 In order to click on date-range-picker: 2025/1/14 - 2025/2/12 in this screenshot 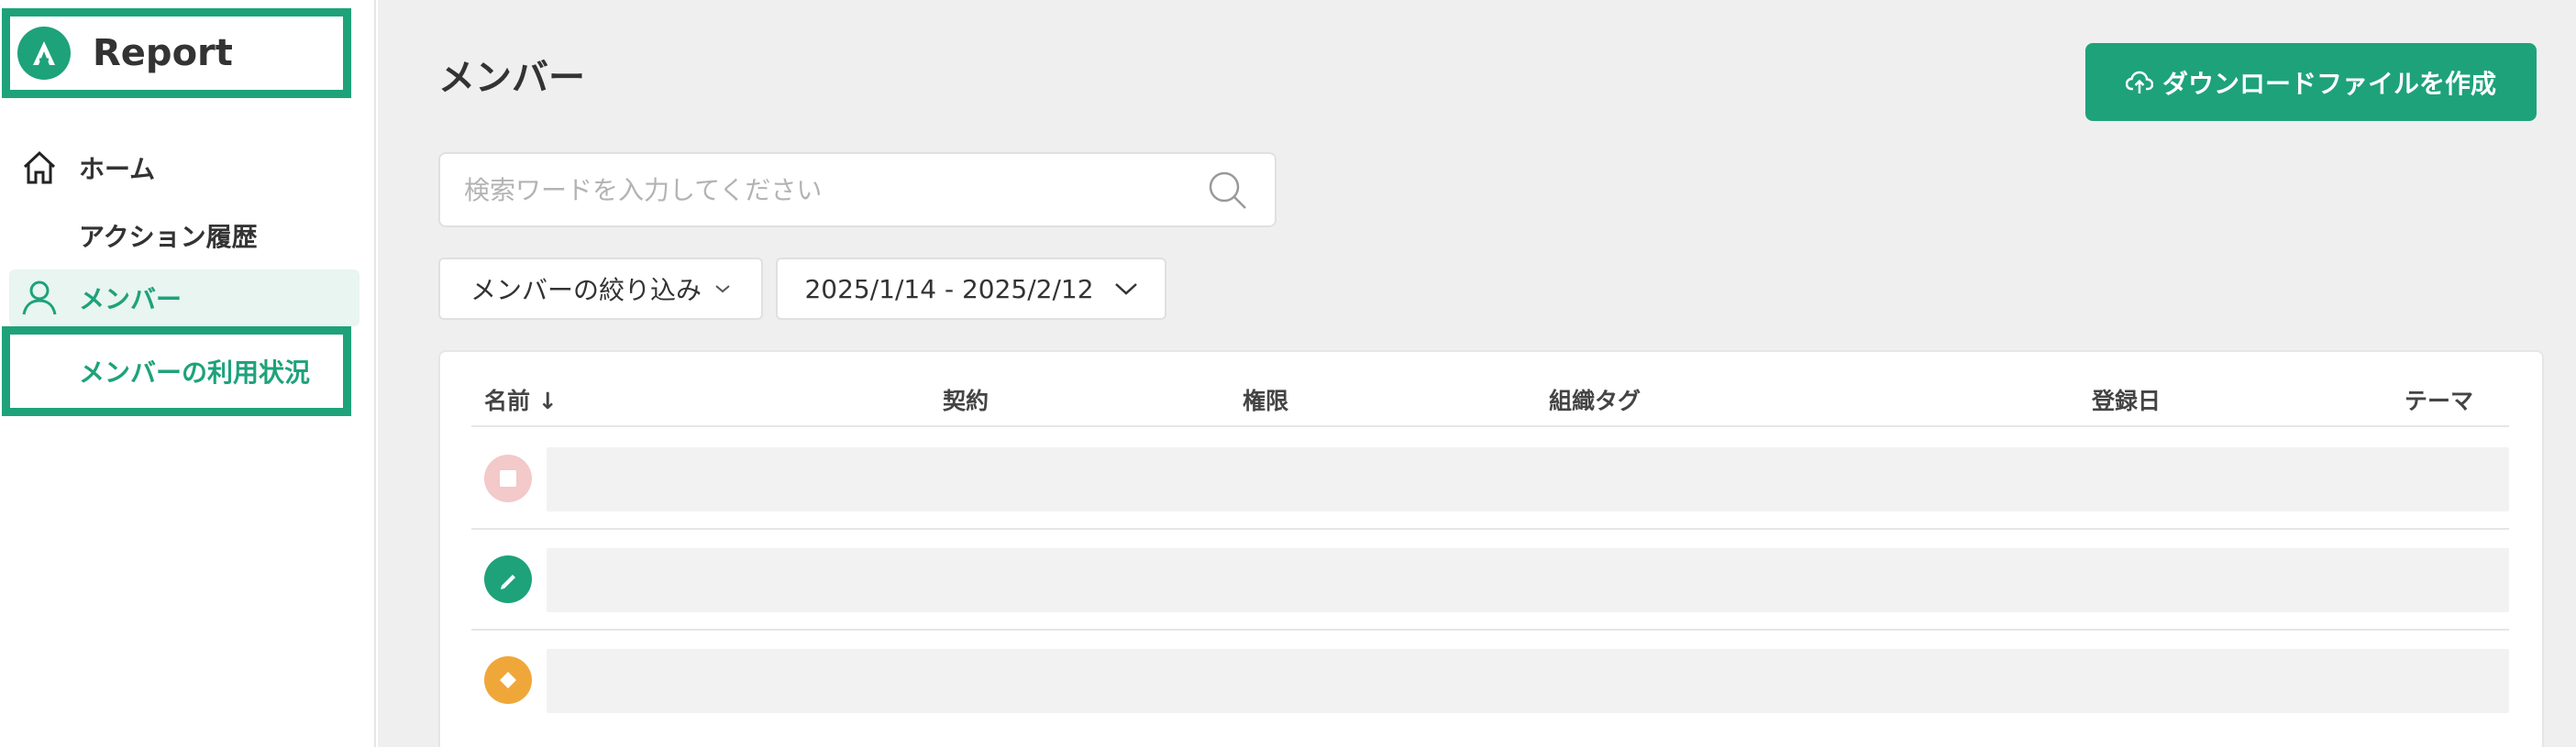, I will do `click(971, 289)`.